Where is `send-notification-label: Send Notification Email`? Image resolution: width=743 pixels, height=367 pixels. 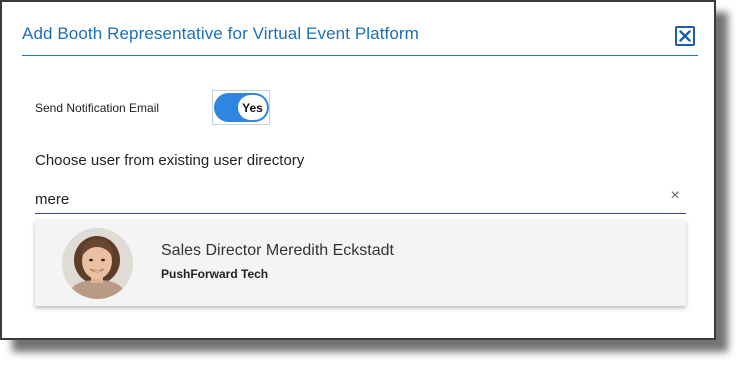
send-notification-label: Send Notification Email is located at coordinates (97, 108).